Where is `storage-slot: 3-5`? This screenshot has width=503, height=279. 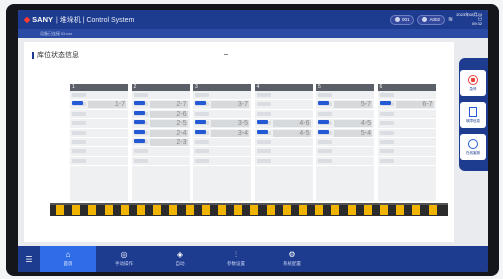
storage-slot: 3-5 is located at coordinates (222, 124).